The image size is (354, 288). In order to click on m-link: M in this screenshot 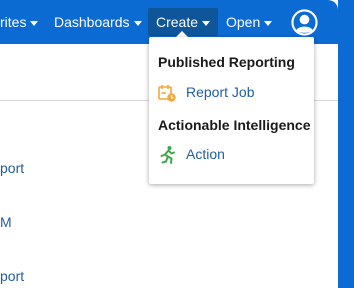, I will do `click(6, 222)`.